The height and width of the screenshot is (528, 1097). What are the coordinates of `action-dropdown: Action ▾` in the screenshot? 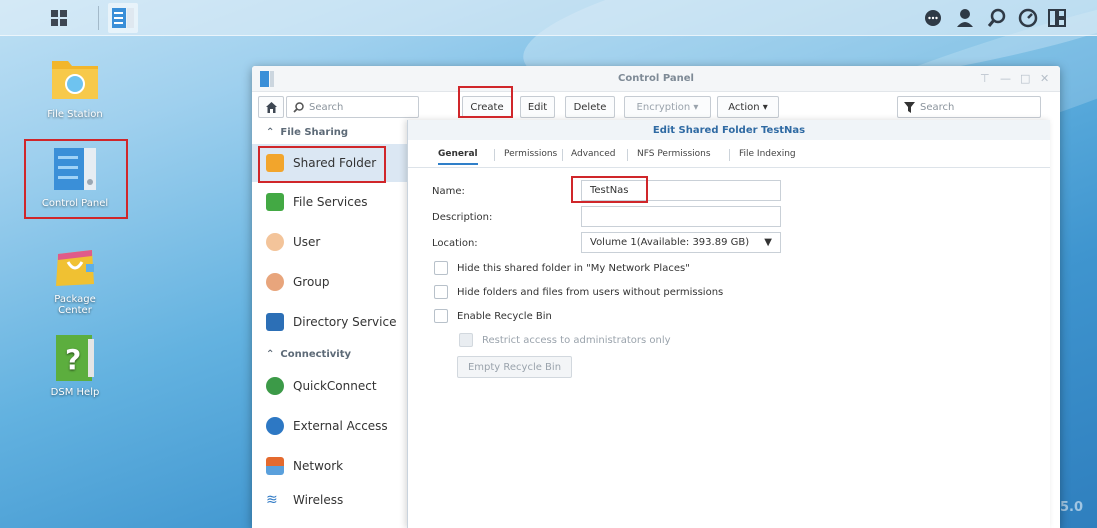 It's located at (748, 107).